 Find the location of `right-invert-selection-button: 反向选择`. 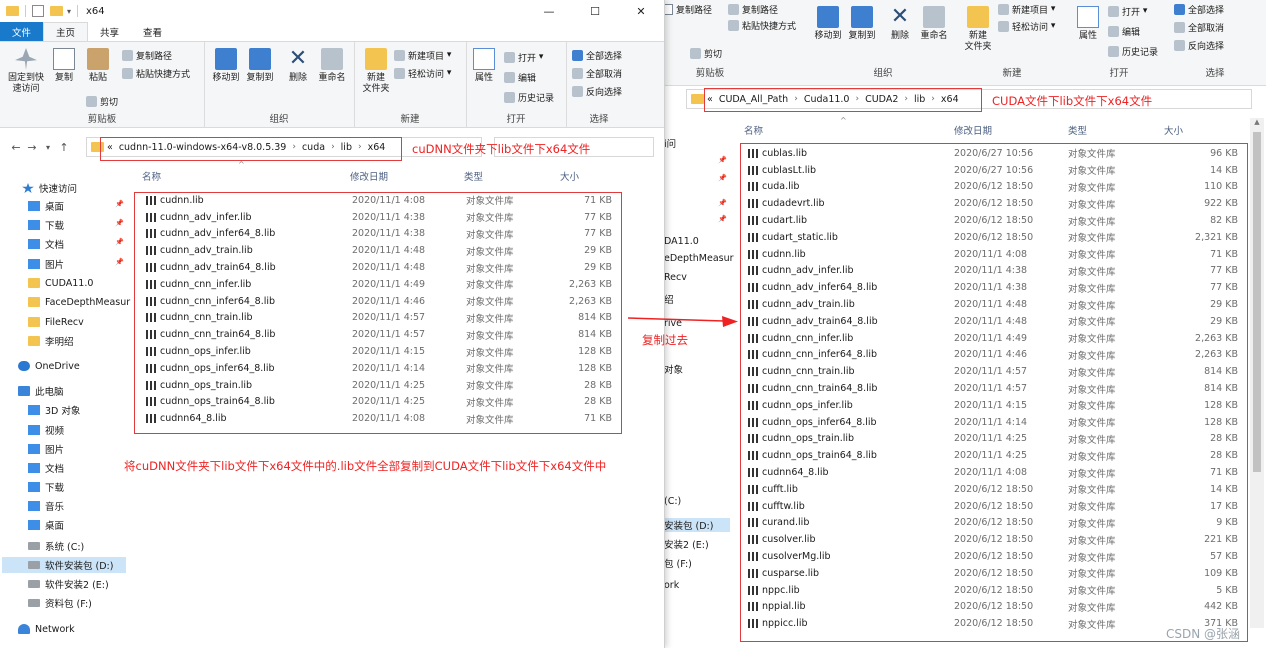

right-invert-selection-button: 反向选择 is located at coordinates (1199, 45).